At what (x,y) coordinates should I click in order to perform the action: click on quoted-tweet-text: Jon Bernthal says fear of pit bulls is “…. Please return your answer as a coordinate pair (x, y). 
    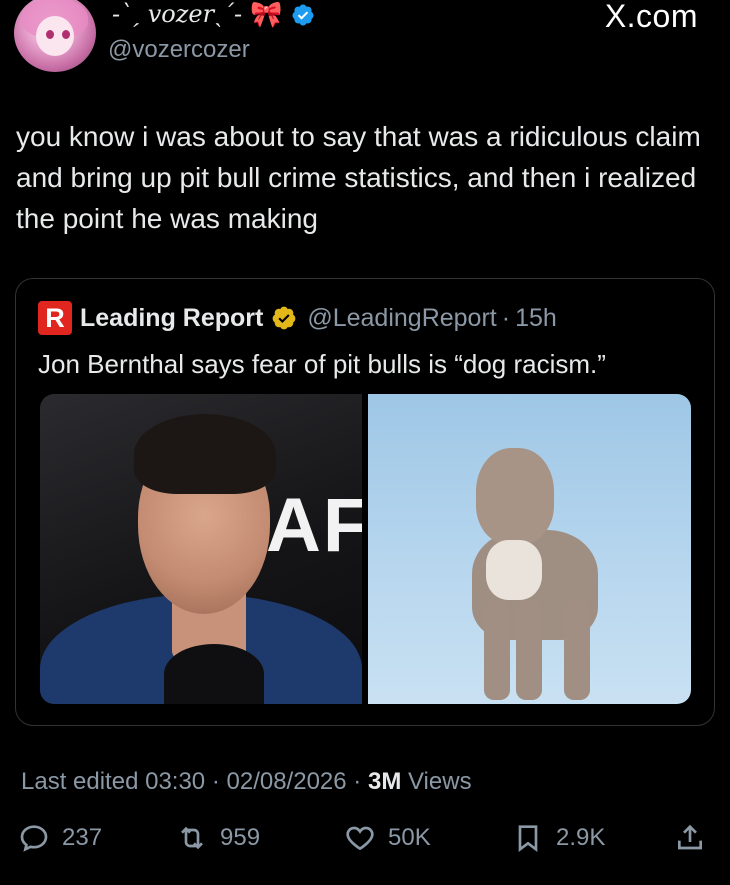
    Looking at the image, I should click on (322, 364).